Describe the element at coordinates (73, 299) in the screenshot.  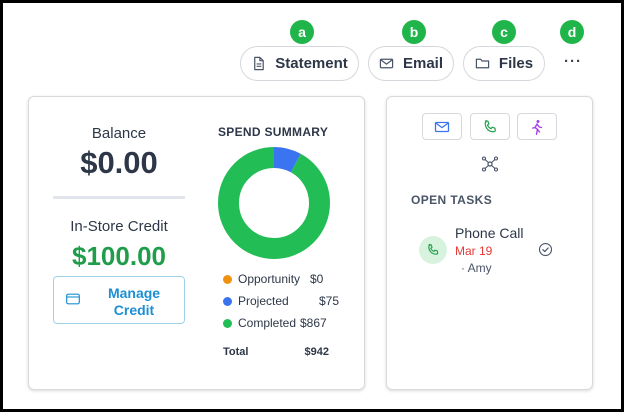
I see `wallet-icon` at that location.